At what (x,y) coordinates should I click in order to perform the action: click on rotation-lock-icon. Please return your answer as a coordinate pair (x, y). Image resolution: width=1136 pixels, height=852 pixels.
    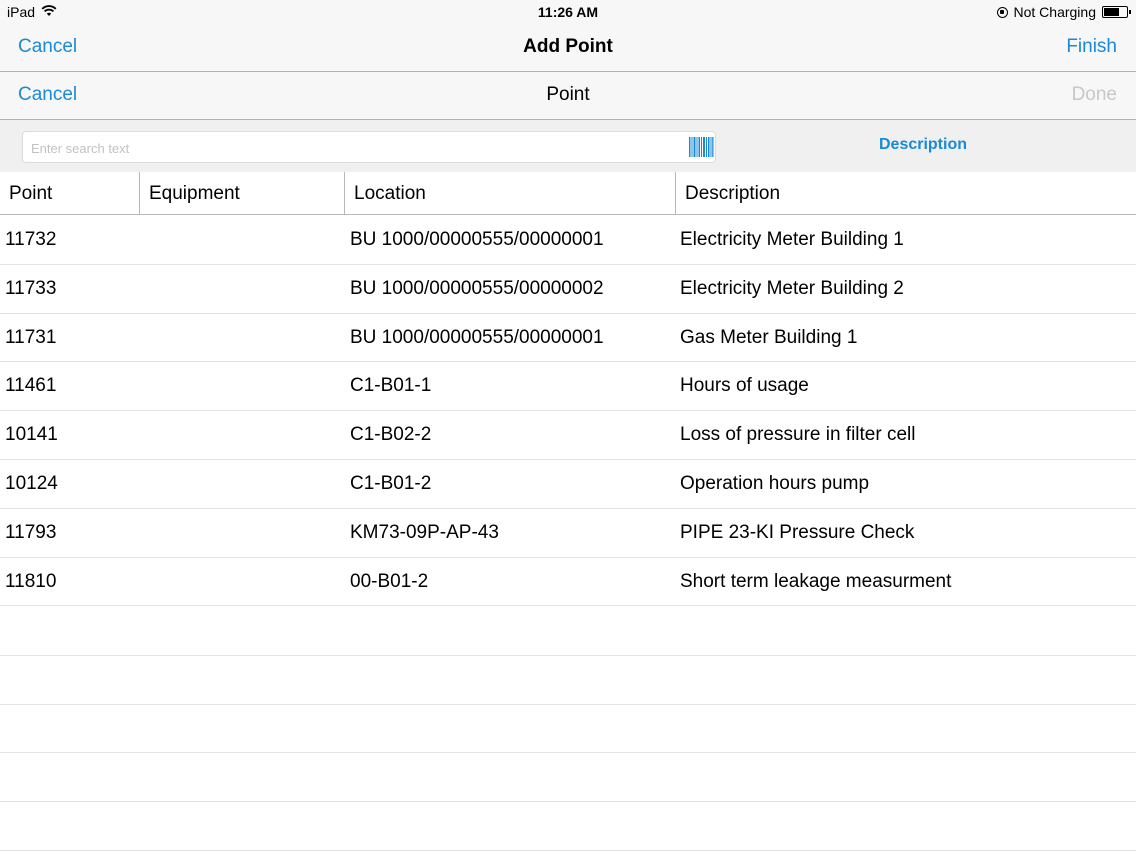
    Looking at the image, I should click on (1002, 12).